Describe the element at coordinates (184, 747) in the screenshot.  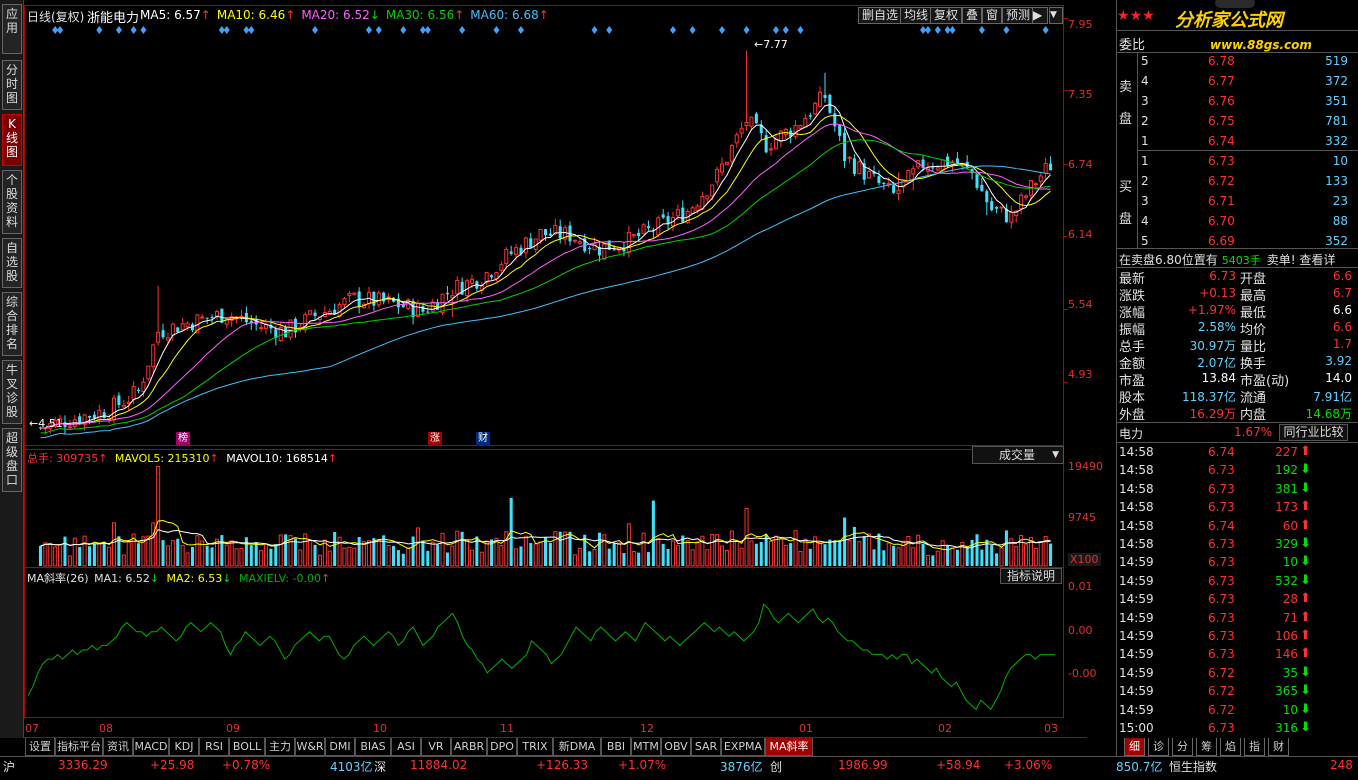
I see `indicator-tab-4: KDJ` at that location.